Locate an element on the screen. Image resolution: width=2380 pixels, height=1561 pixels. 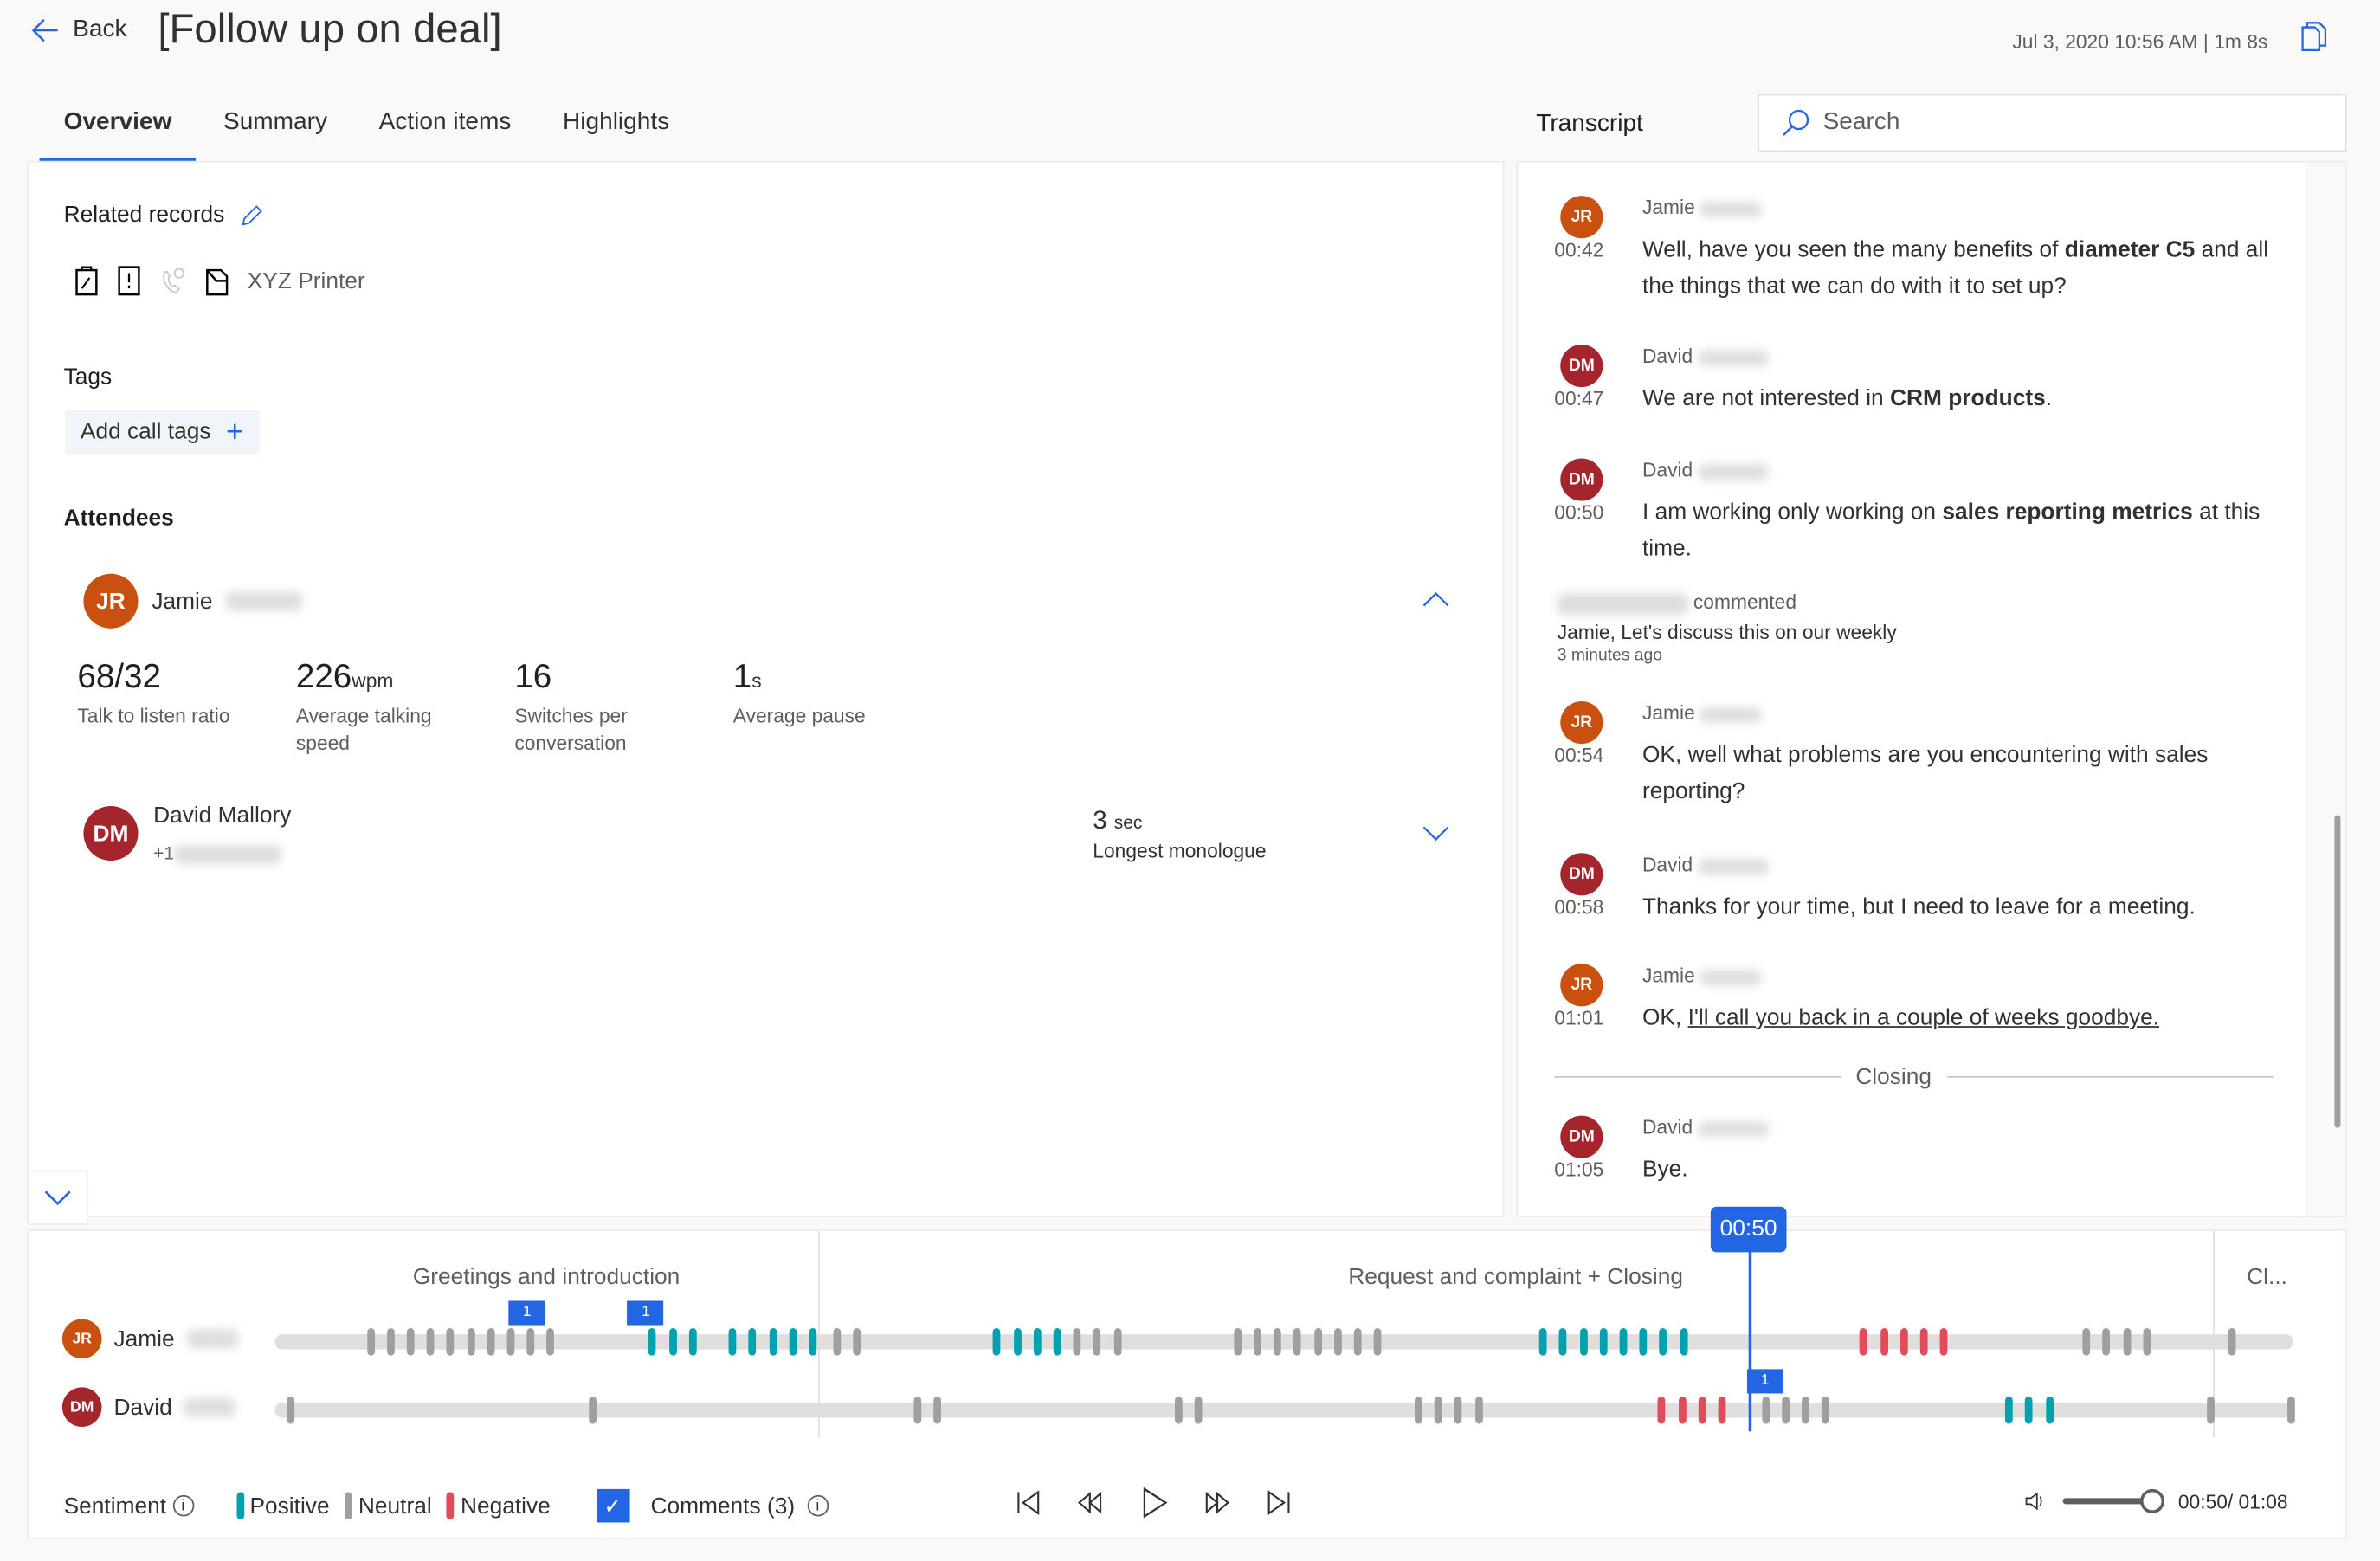
tab-action-items: Action items is located at coordinates (445, 128).